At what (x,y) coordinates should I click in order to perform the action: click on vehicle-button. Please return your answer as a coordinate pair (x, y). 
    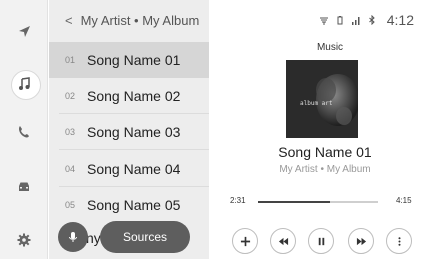
    Looking at the image, I should click on (24, 187).